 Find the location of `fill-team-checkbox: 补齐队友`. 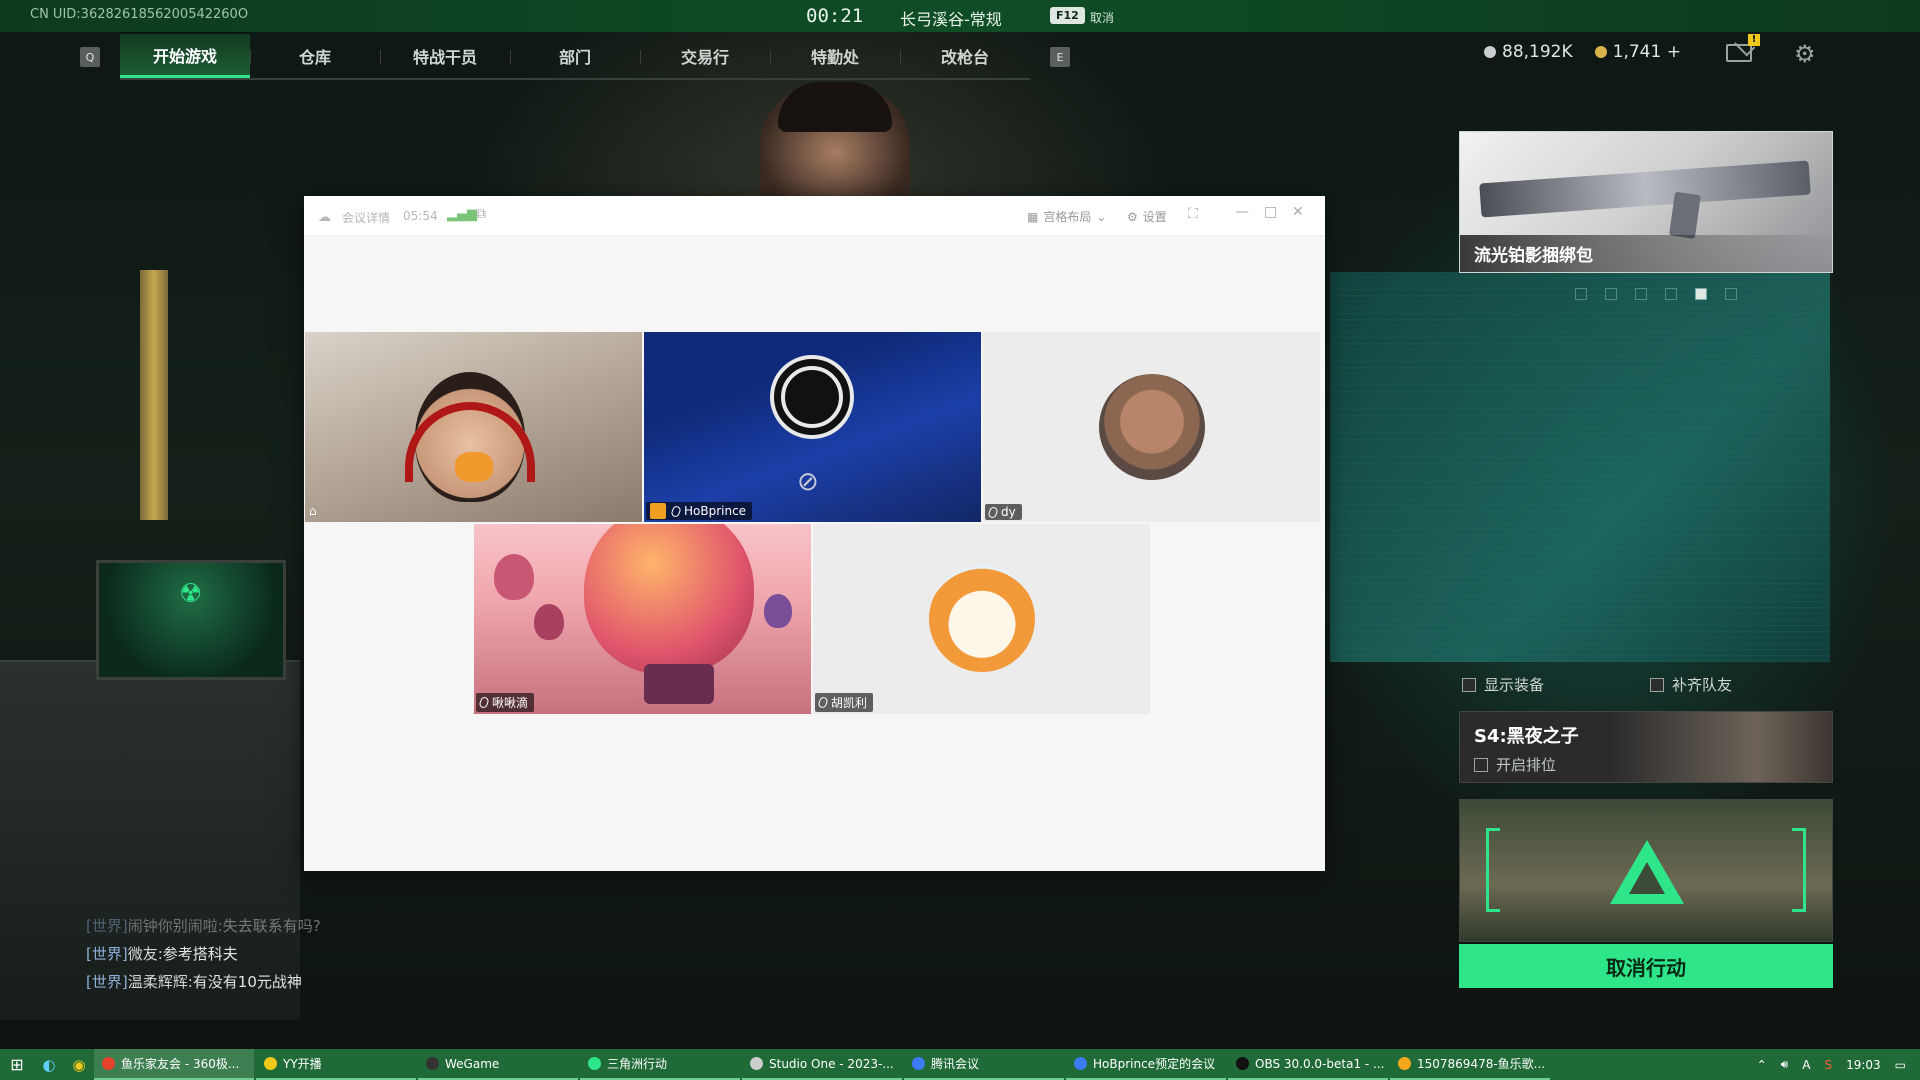

fill-team-checkbox: 补齐队友 is located at coordinates (1690, 684).